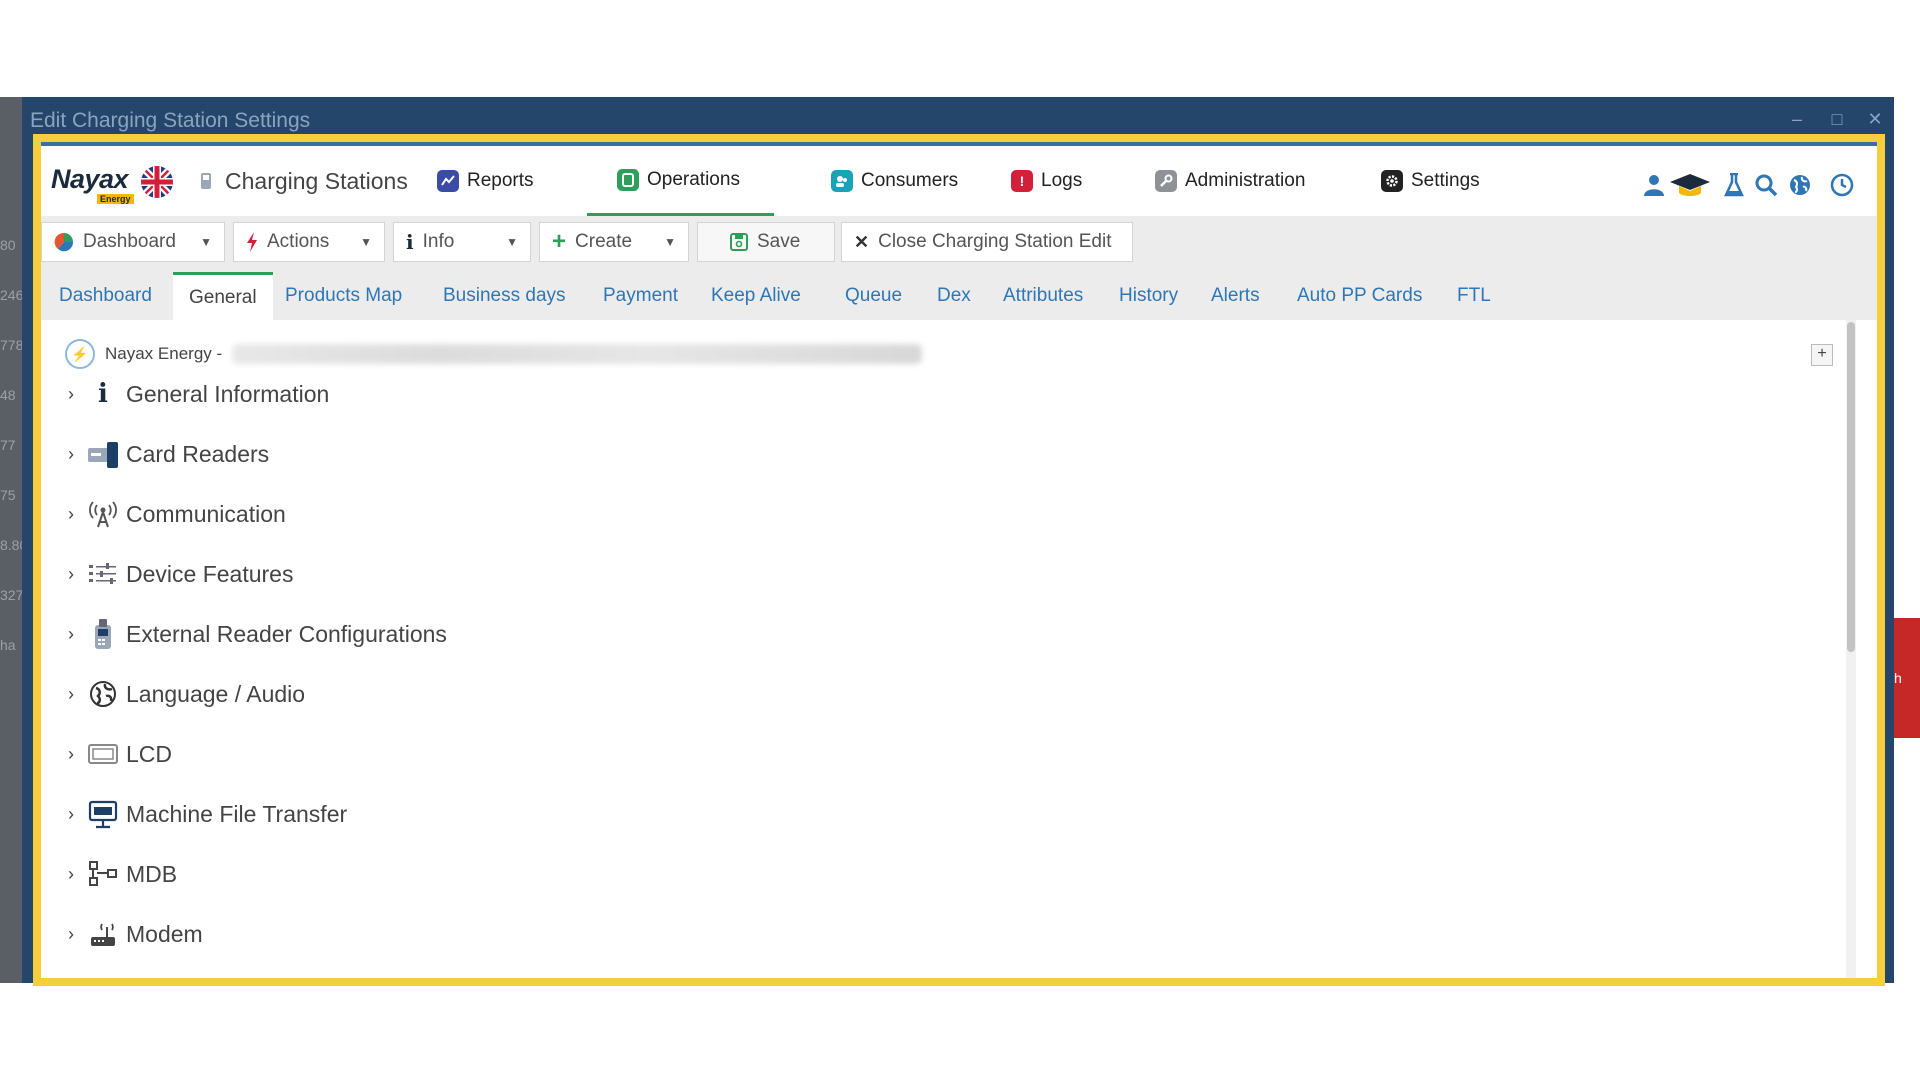 This screenshot has width=1920, height=1080. I want to click on pie-chart-icon, so click(64, 242).